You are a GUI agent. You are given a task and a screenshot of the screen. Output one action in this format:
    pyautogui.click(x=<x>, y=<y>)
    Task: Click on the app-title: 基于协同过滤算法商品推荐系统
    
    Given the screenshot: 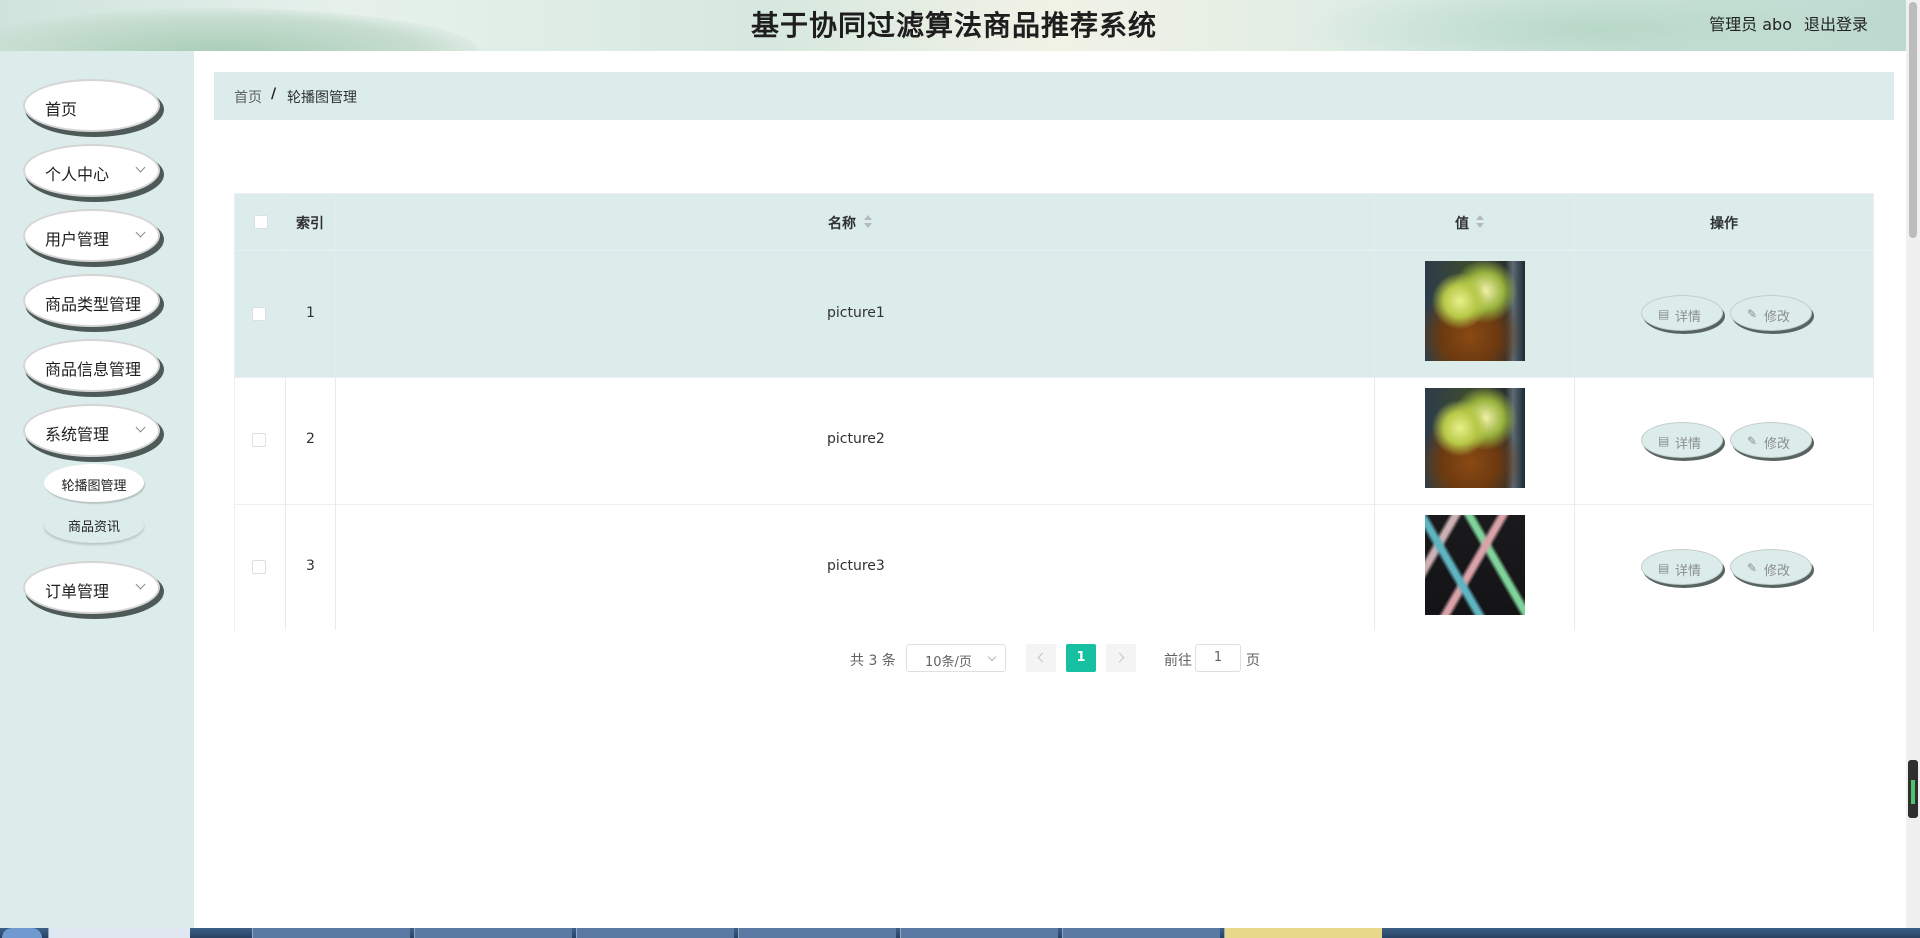 What is the action you would take?
    pyautogui.click(x=953, y=25)
    